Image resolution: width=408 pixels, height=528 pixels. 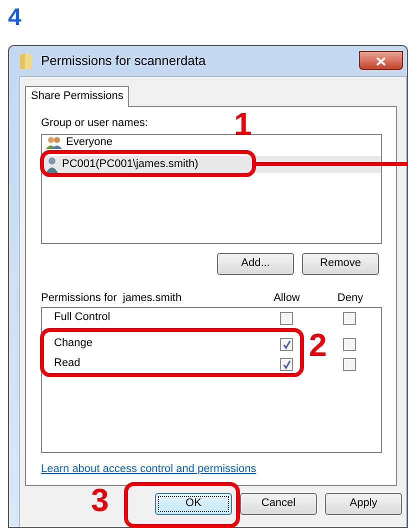 I want to click on step-number: 4, so click(x=15, y=18).